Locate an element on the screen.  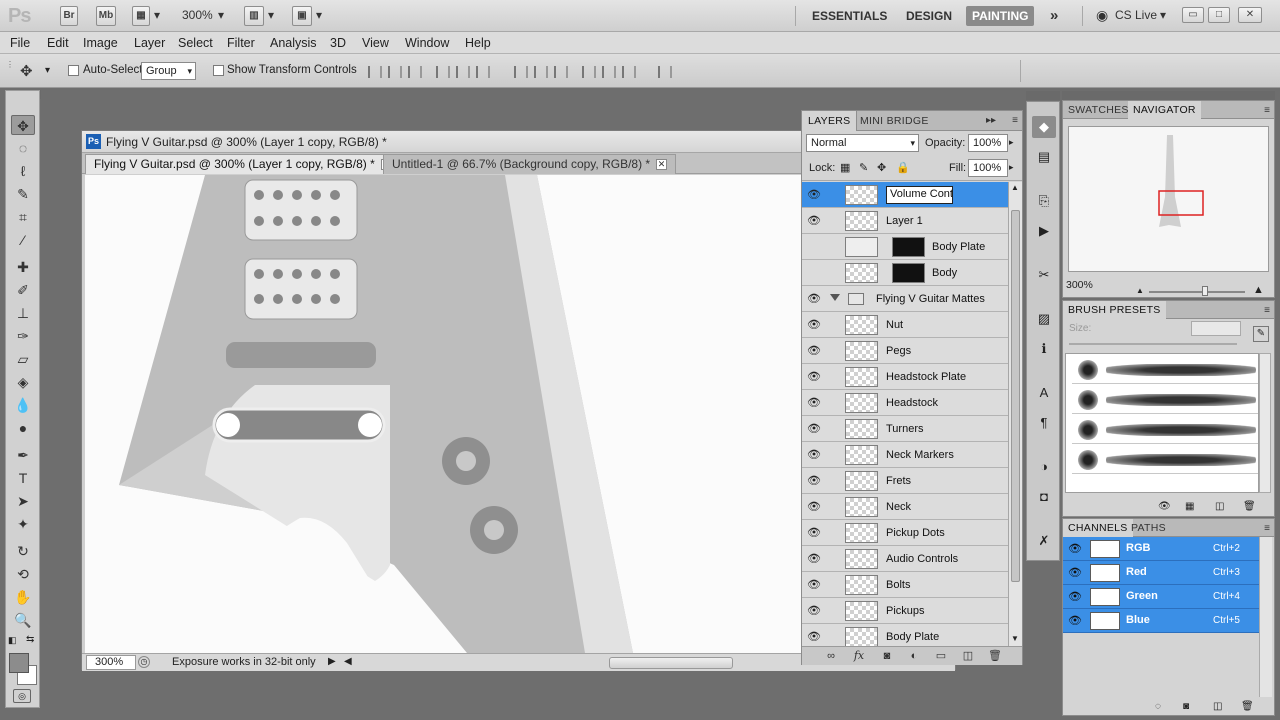
arrange-documents-button: ▥ is located at coordinates (254, 16).